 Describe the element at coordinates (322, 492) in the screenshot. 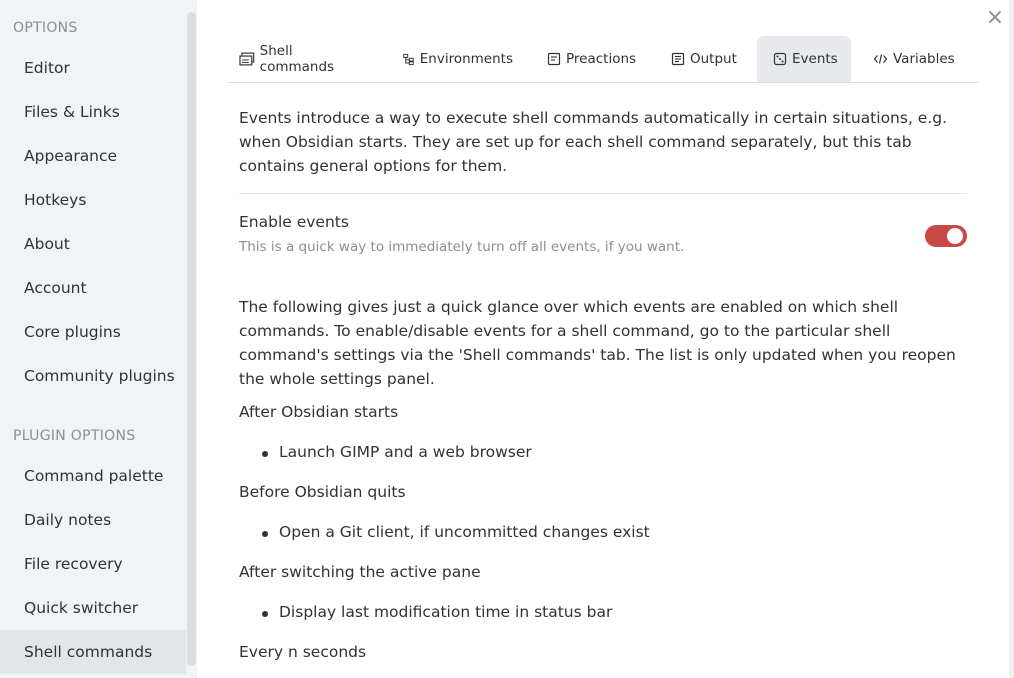

I see `event-title: Before Obsidian quits` at that location.